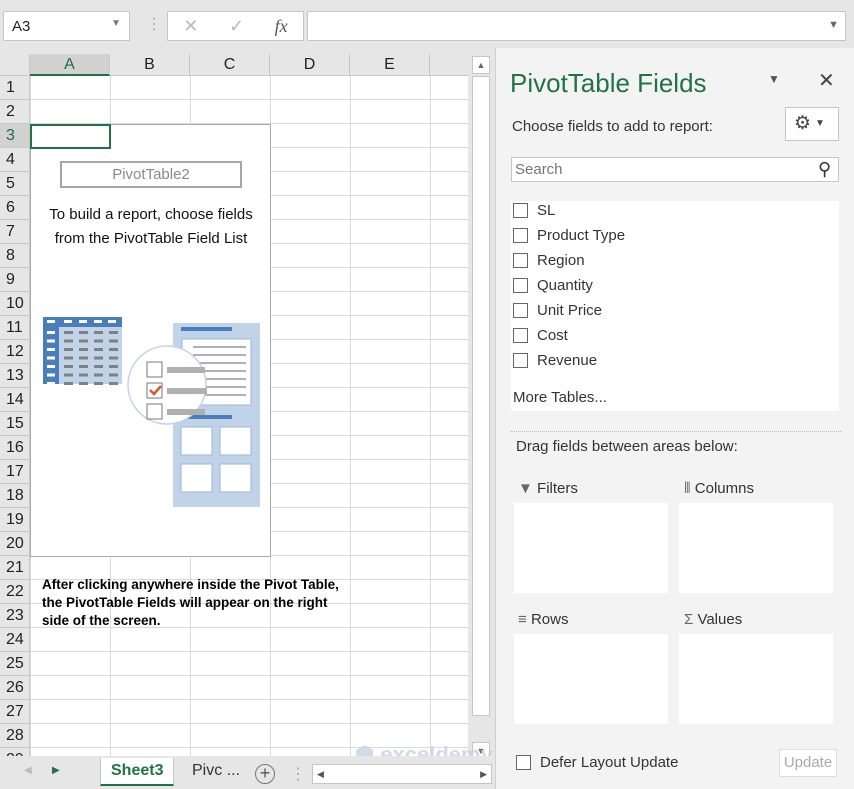  What do you see at coordinates (812, 124) in the screenshot?
I see `tools-button: ⚙ ▼` at bounding box center [812, 124].